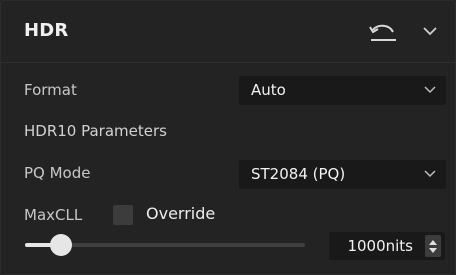 This screenshot has height=275, width=456. I want to click on increment-arrow-icon, so click(433, 242).